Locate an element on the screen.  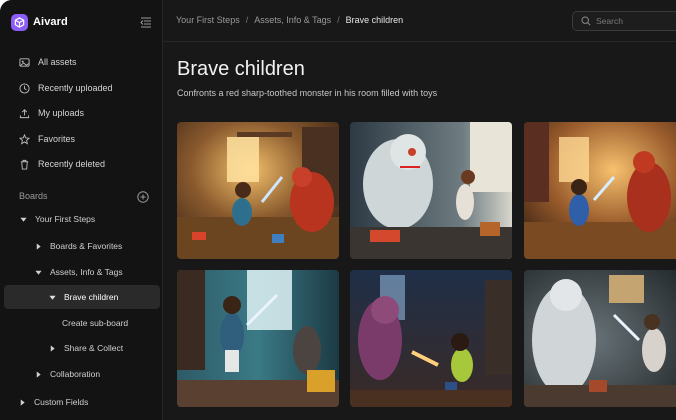
add-board-icon is located at coordinates (143, 196).